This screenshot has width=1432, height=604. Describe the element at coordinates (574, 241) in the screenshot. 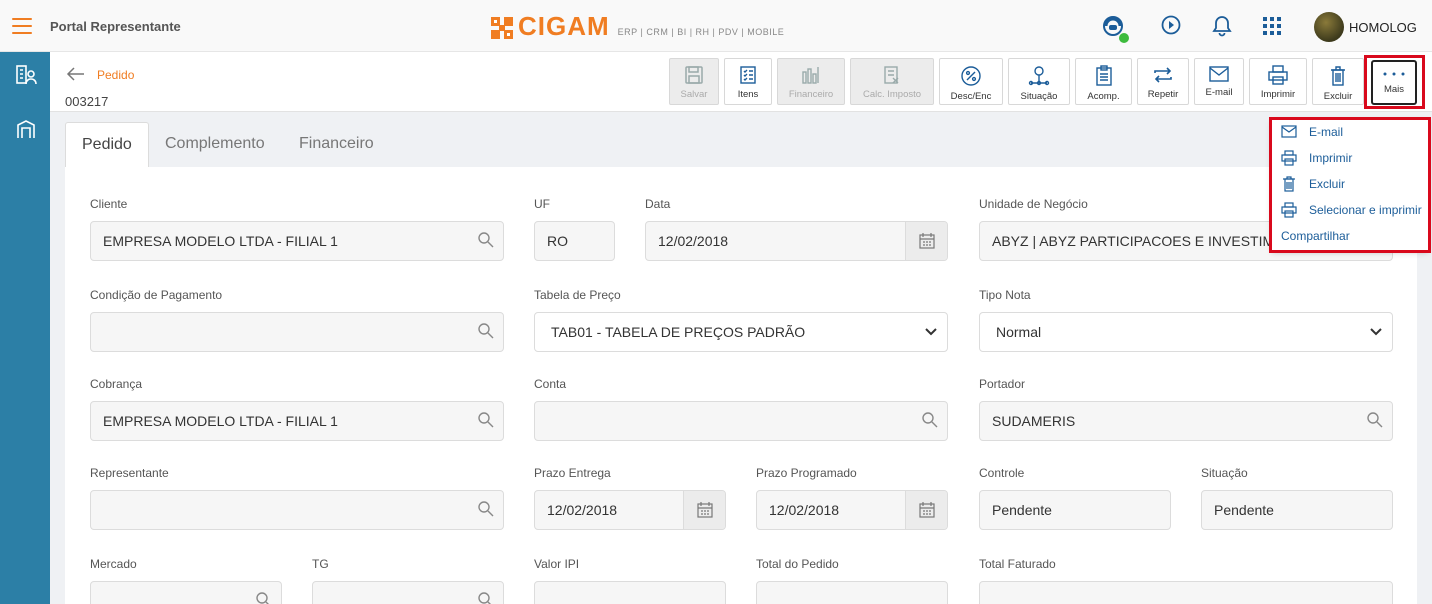

I see `uf-field: RO` at that location.